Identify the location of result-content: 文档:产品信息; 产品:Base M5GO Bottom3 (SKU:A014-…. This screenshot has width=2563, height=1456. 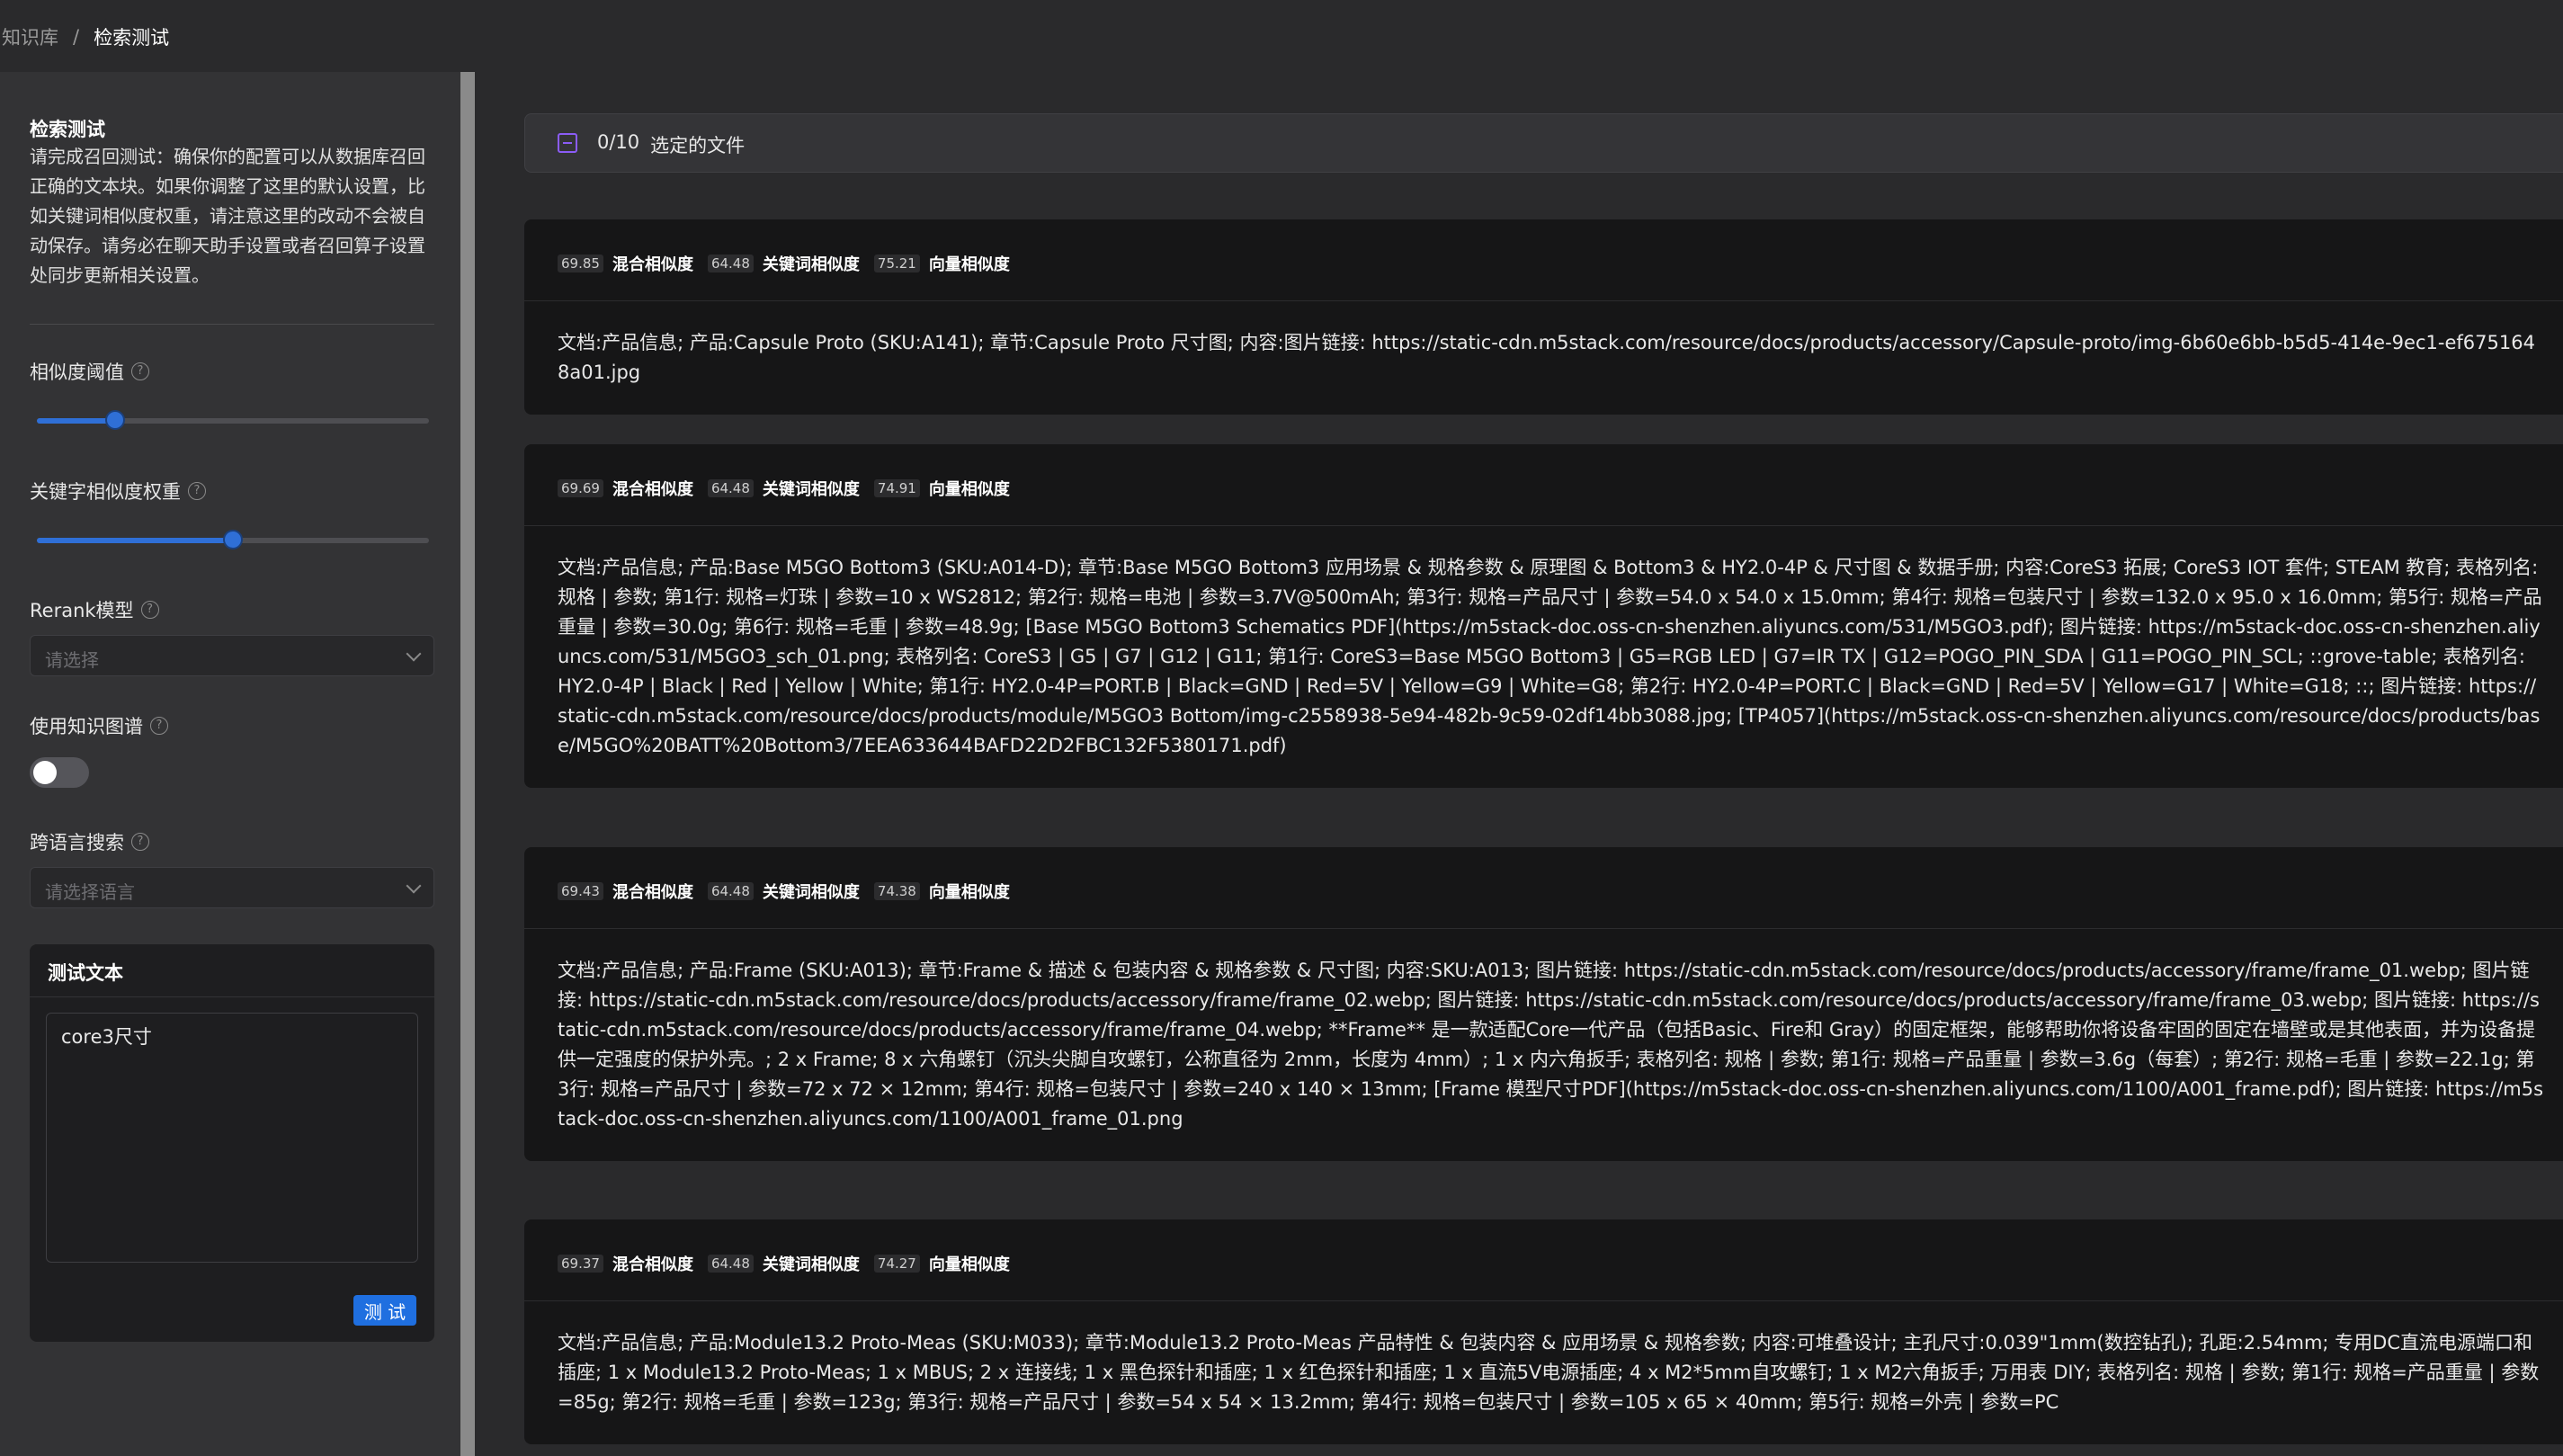
(1550, 657).